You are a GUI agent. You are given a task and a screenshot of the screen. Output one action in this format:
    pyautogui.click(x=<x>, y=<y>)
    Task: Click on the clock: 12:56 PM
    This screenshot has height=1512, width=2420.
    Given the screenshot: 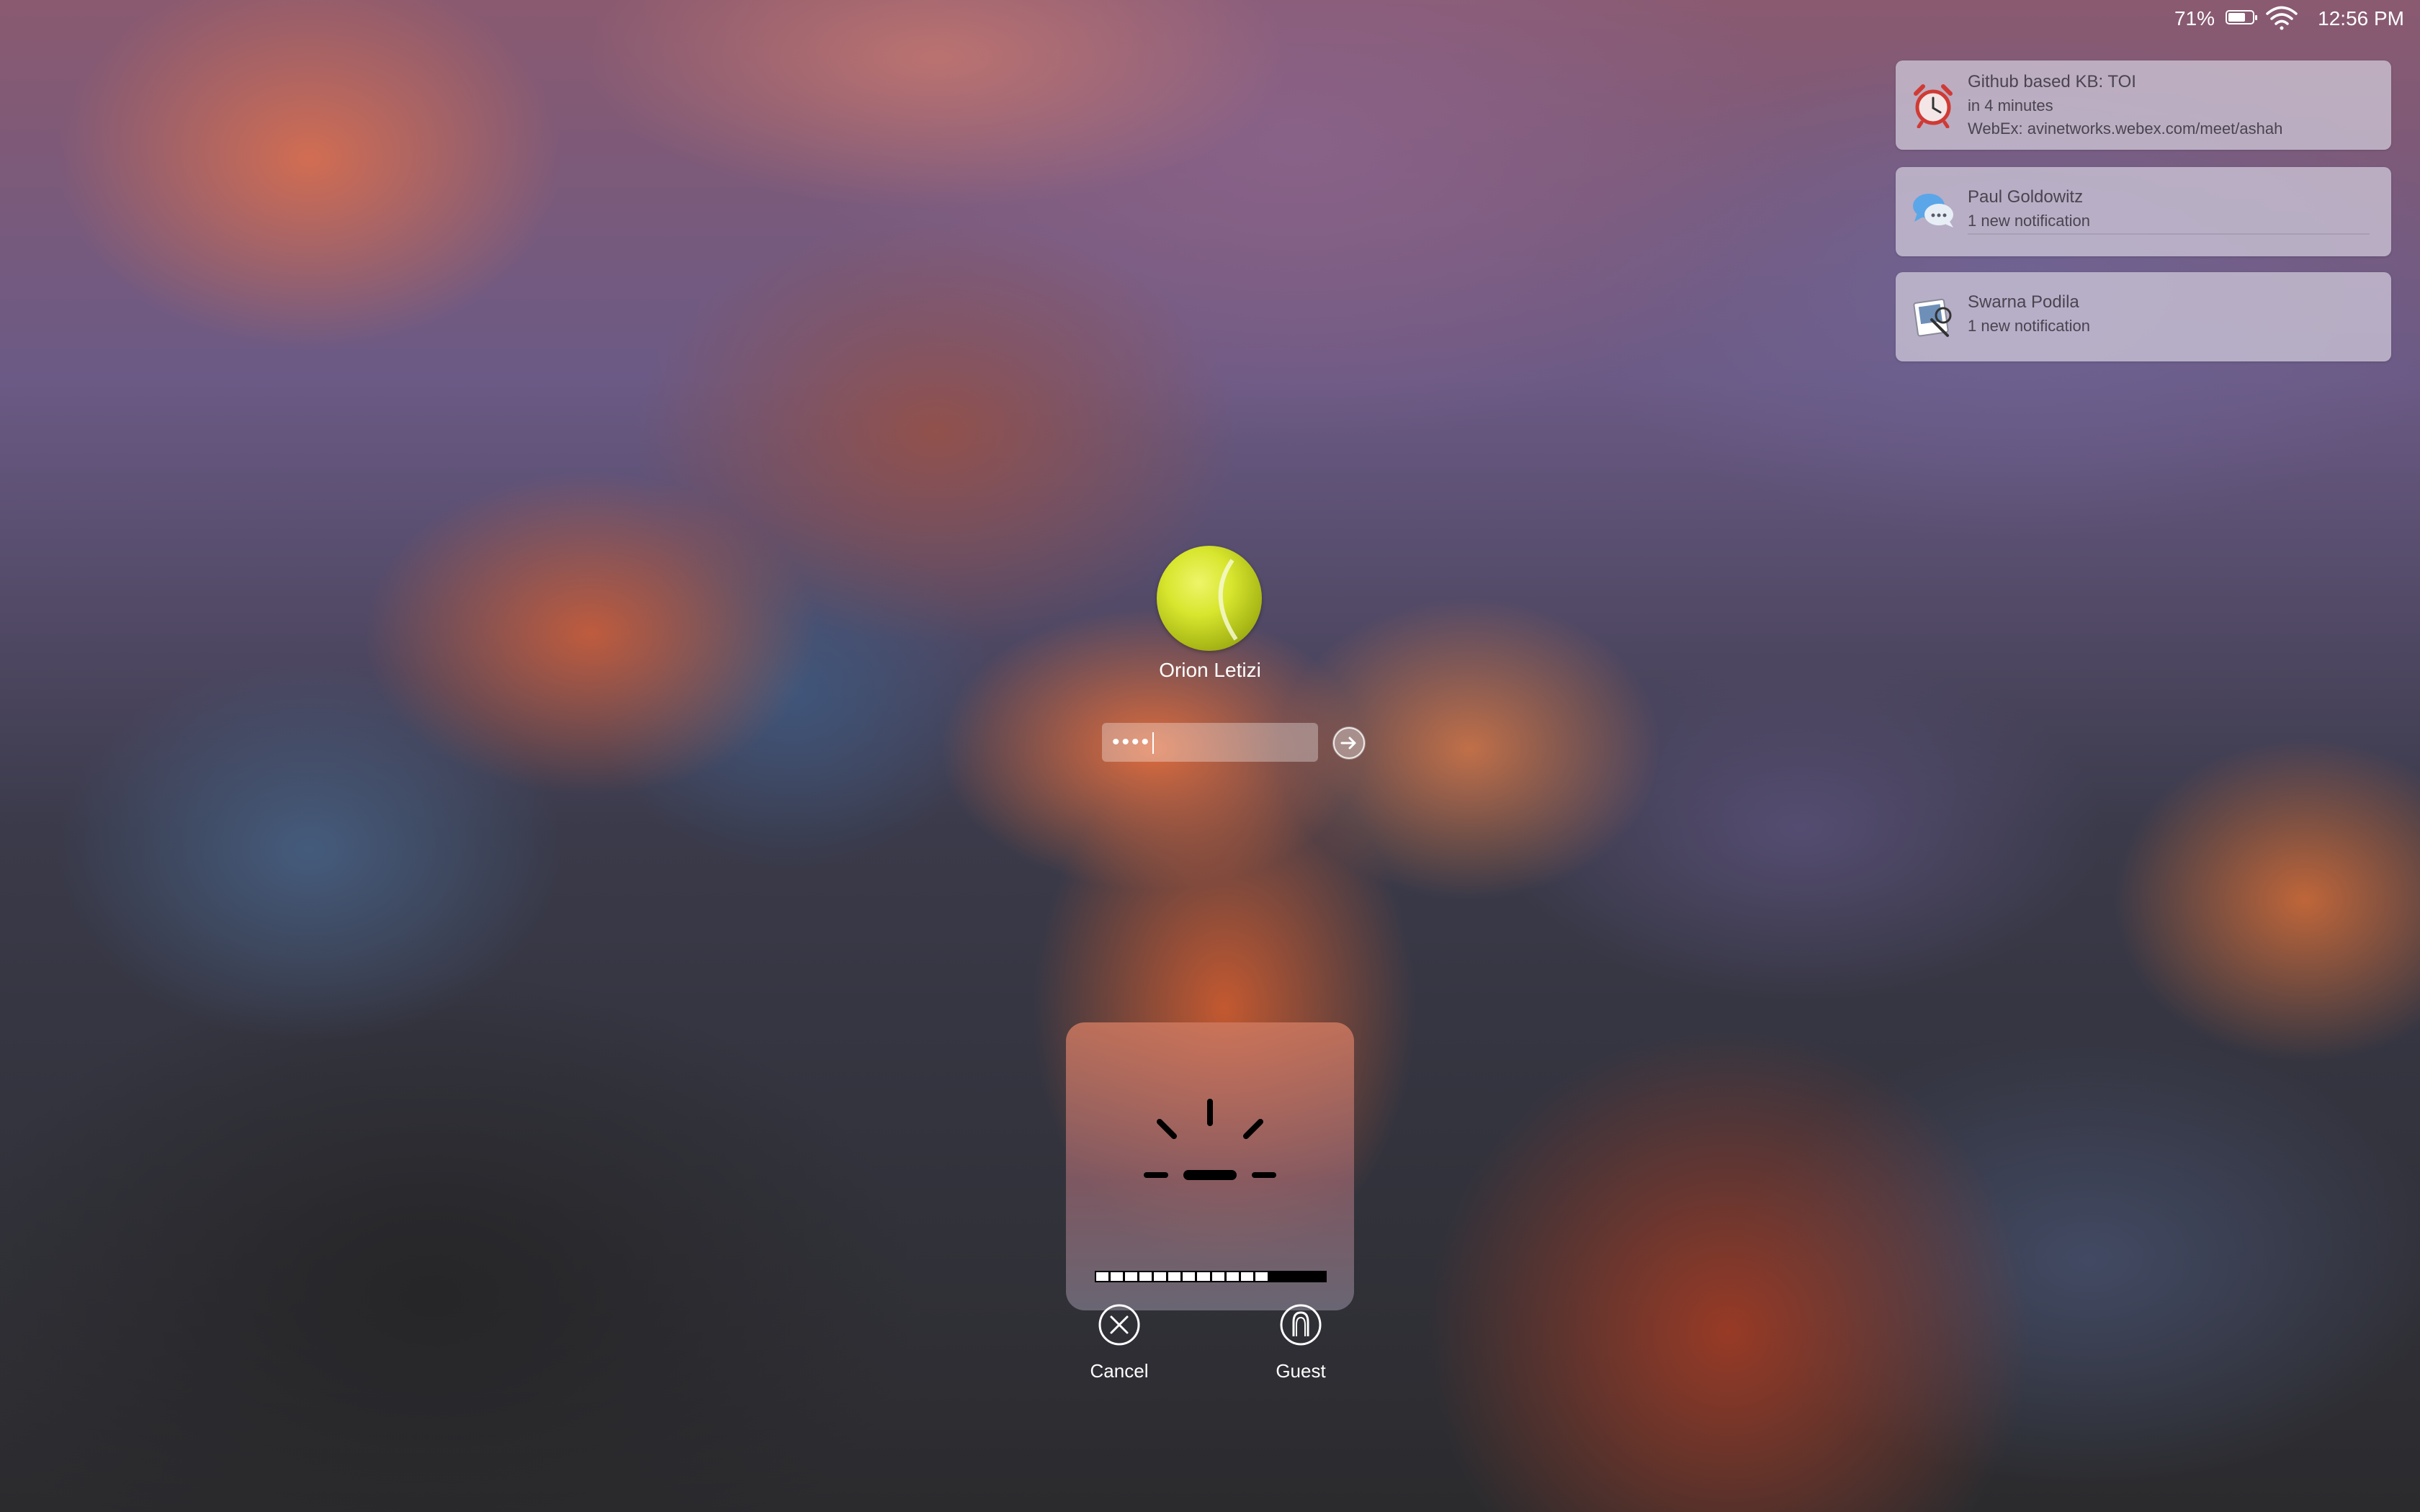 What is the action you would take?
    pyautogui.click(x=2361, y=18)
    